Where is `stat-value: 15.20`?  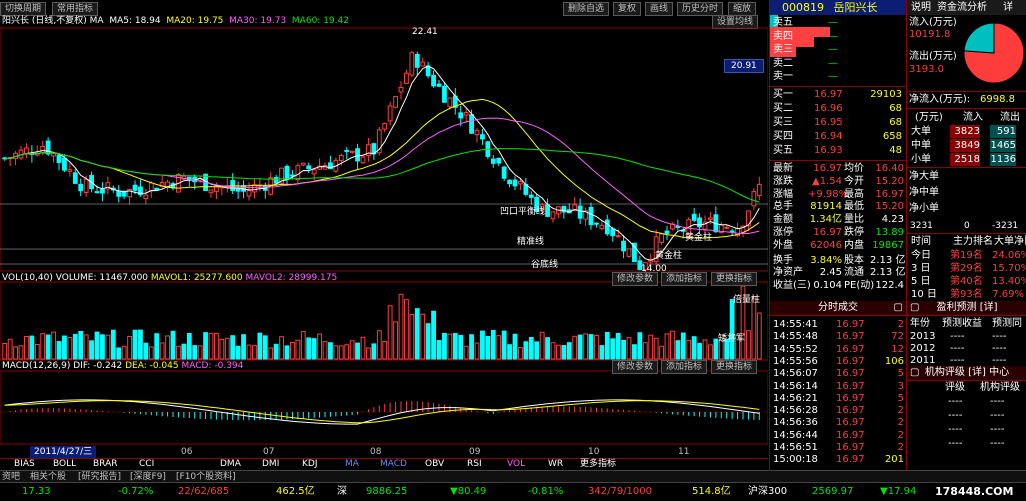
stat-value: 15.20 is located at coordinates (889, 207).